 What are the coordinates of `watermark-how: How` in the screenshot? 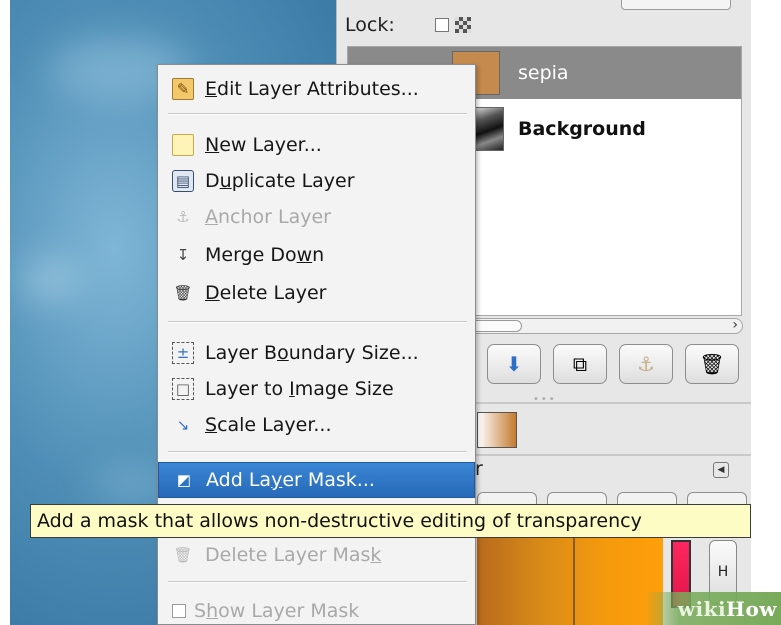 It's located at (751, 608).